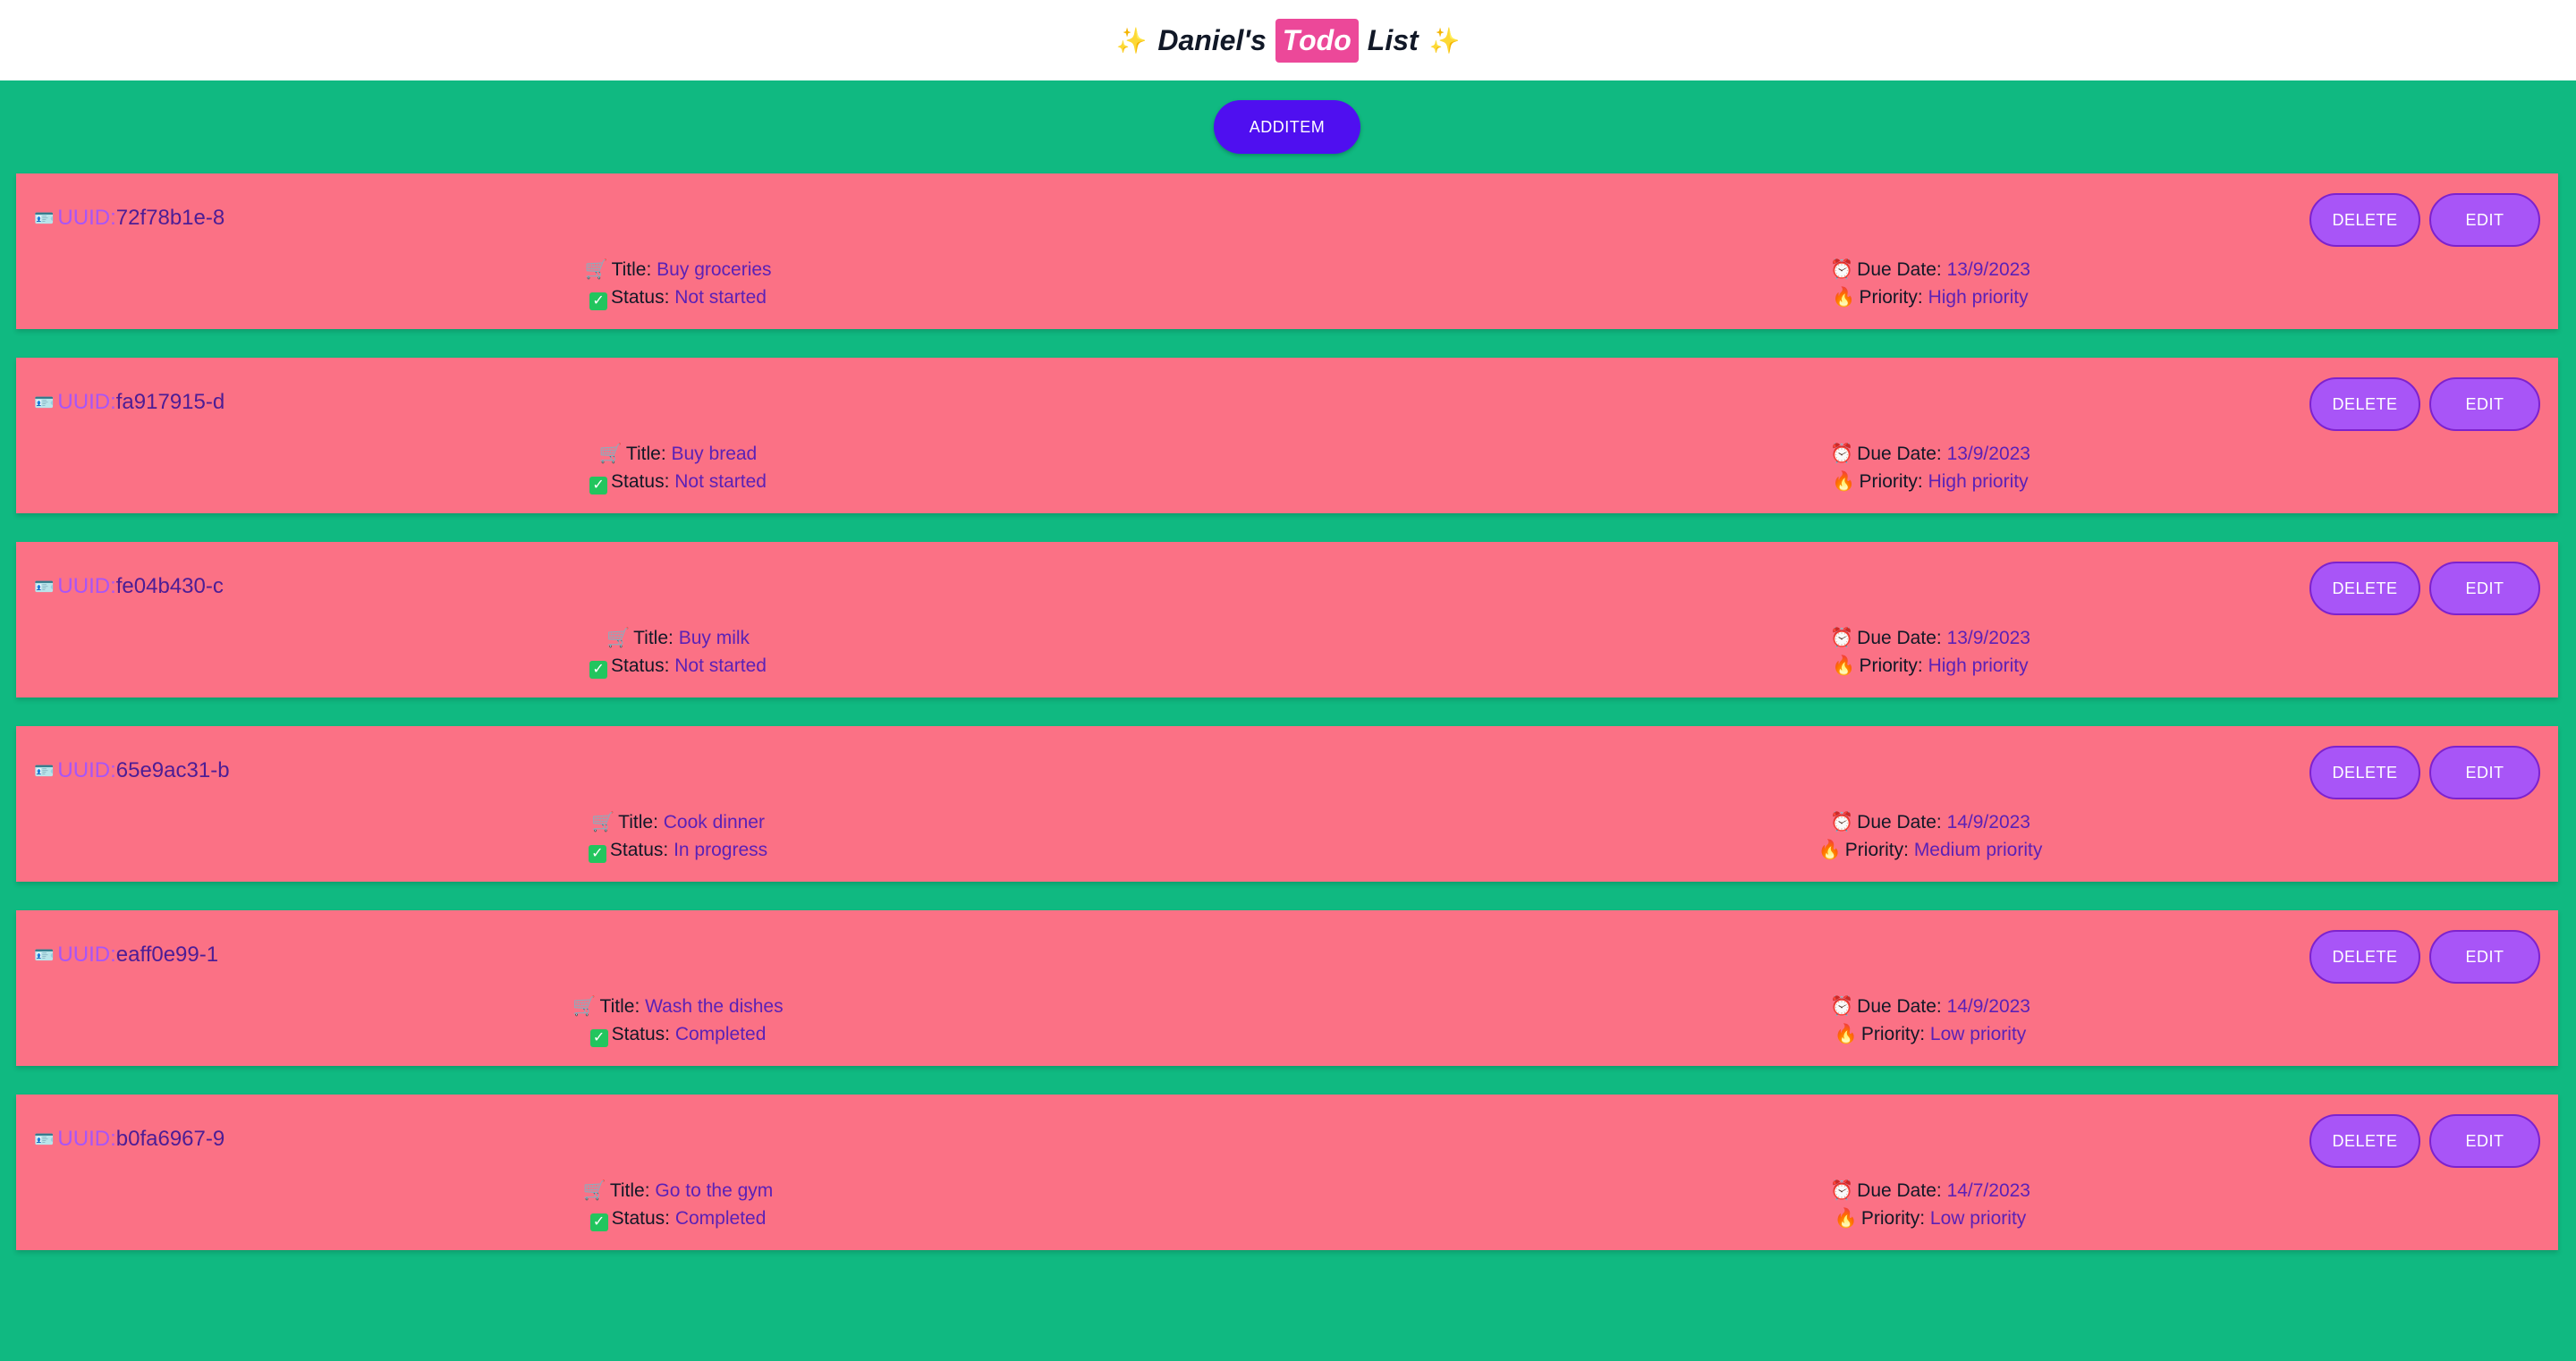 Image resolution: width=2576 pixels, height=1361 pixels. Describe the element at coordinates (1988, 1190) in the screenshot. I see `due-value: 14/7/2023` at that location.